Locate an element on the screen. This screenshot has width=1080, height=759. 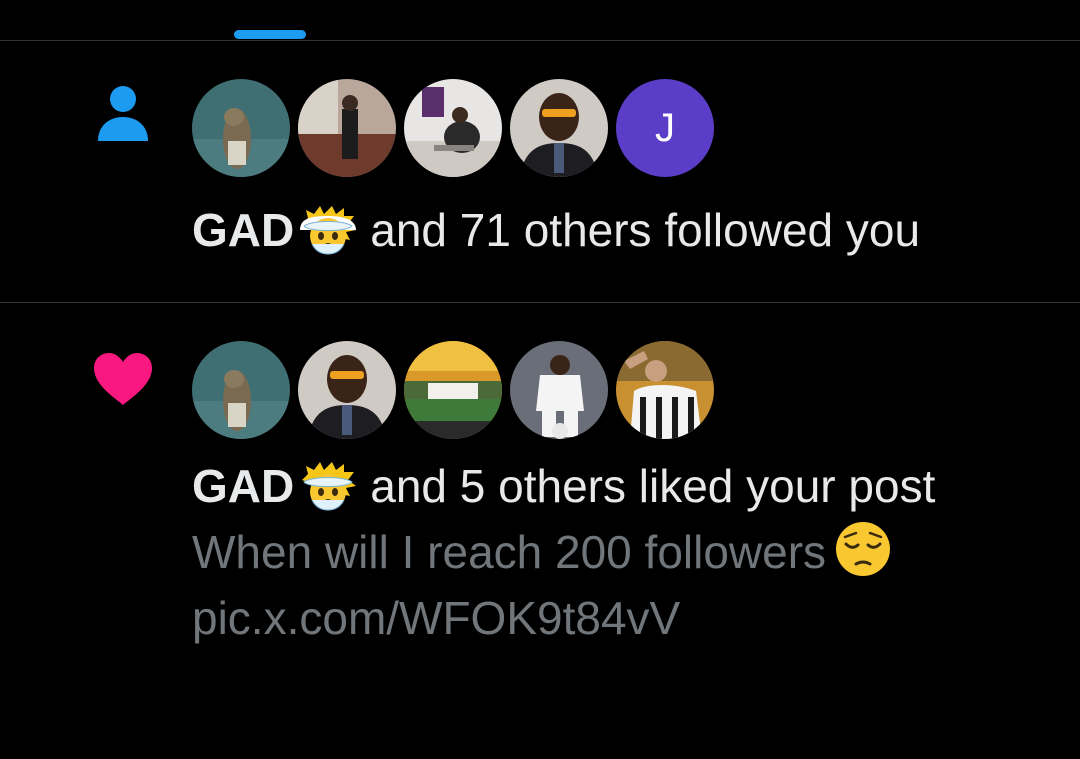
avatar-row: J is located at coordinates (453, 128).